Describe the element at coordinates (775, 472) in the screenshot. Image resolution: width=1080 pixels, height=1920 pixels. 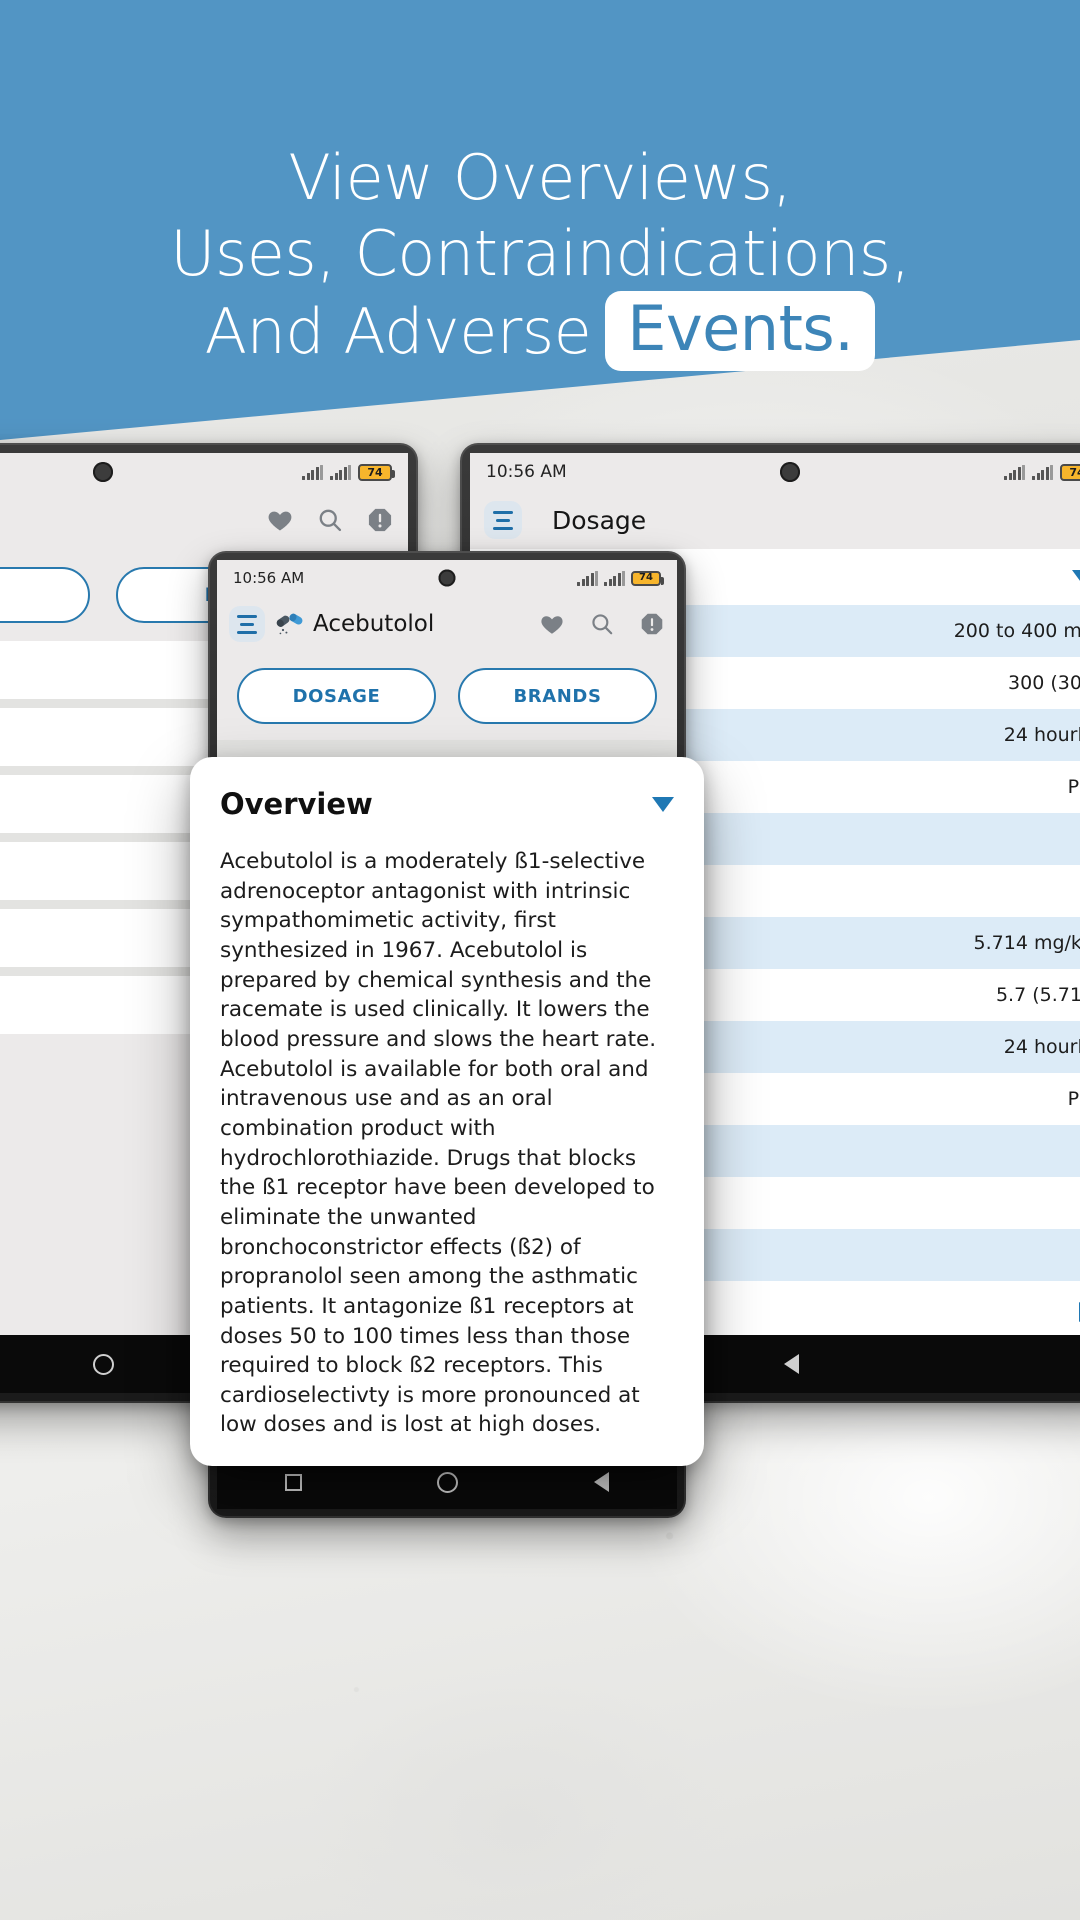
I see `status-bar-right: 10:56 AM 74` at that location.